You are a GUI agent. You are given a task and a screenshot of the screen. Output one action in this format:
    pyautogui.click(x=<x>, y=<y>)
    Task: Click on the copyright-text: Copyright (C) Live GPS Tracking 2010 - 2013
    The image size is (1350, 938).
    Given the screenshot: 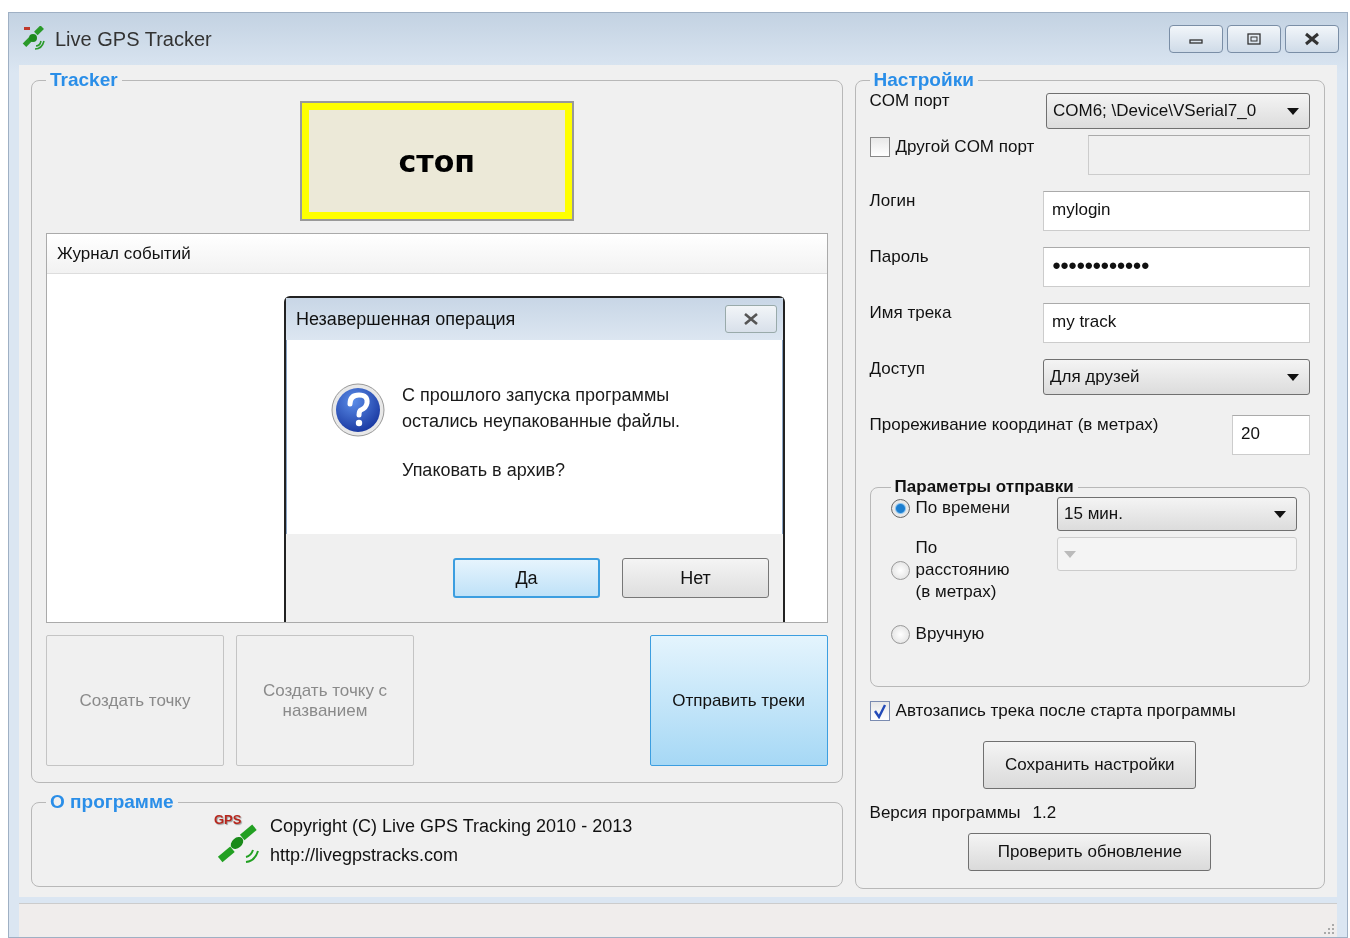 What is the action you would take?
    pyautogui.click(x=451, y=826)
    